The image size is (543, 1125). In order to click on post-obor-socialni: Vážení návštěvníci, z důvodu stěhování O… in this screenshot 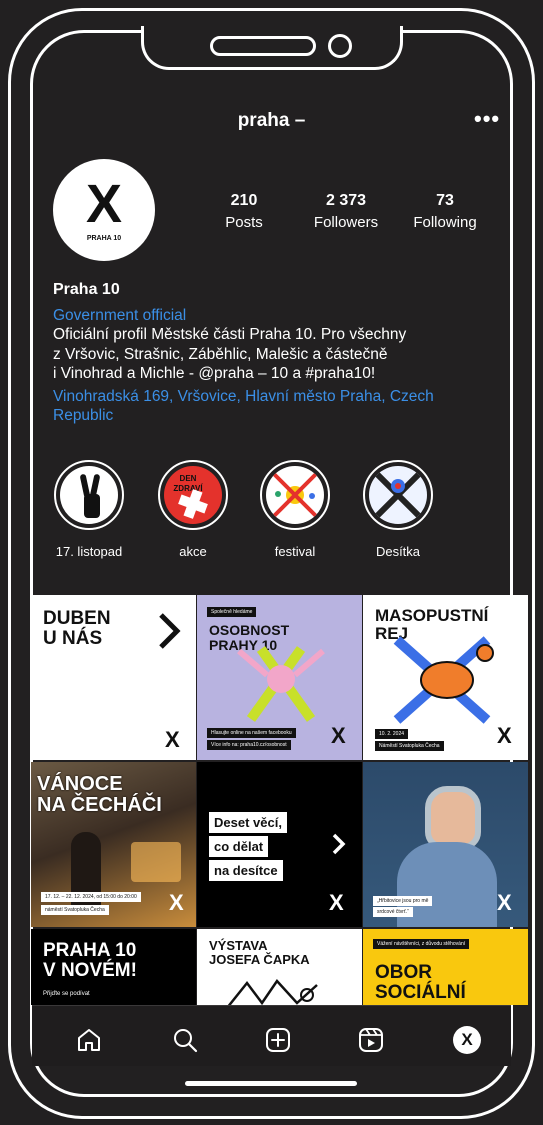, I will do `click(445, 967)`.